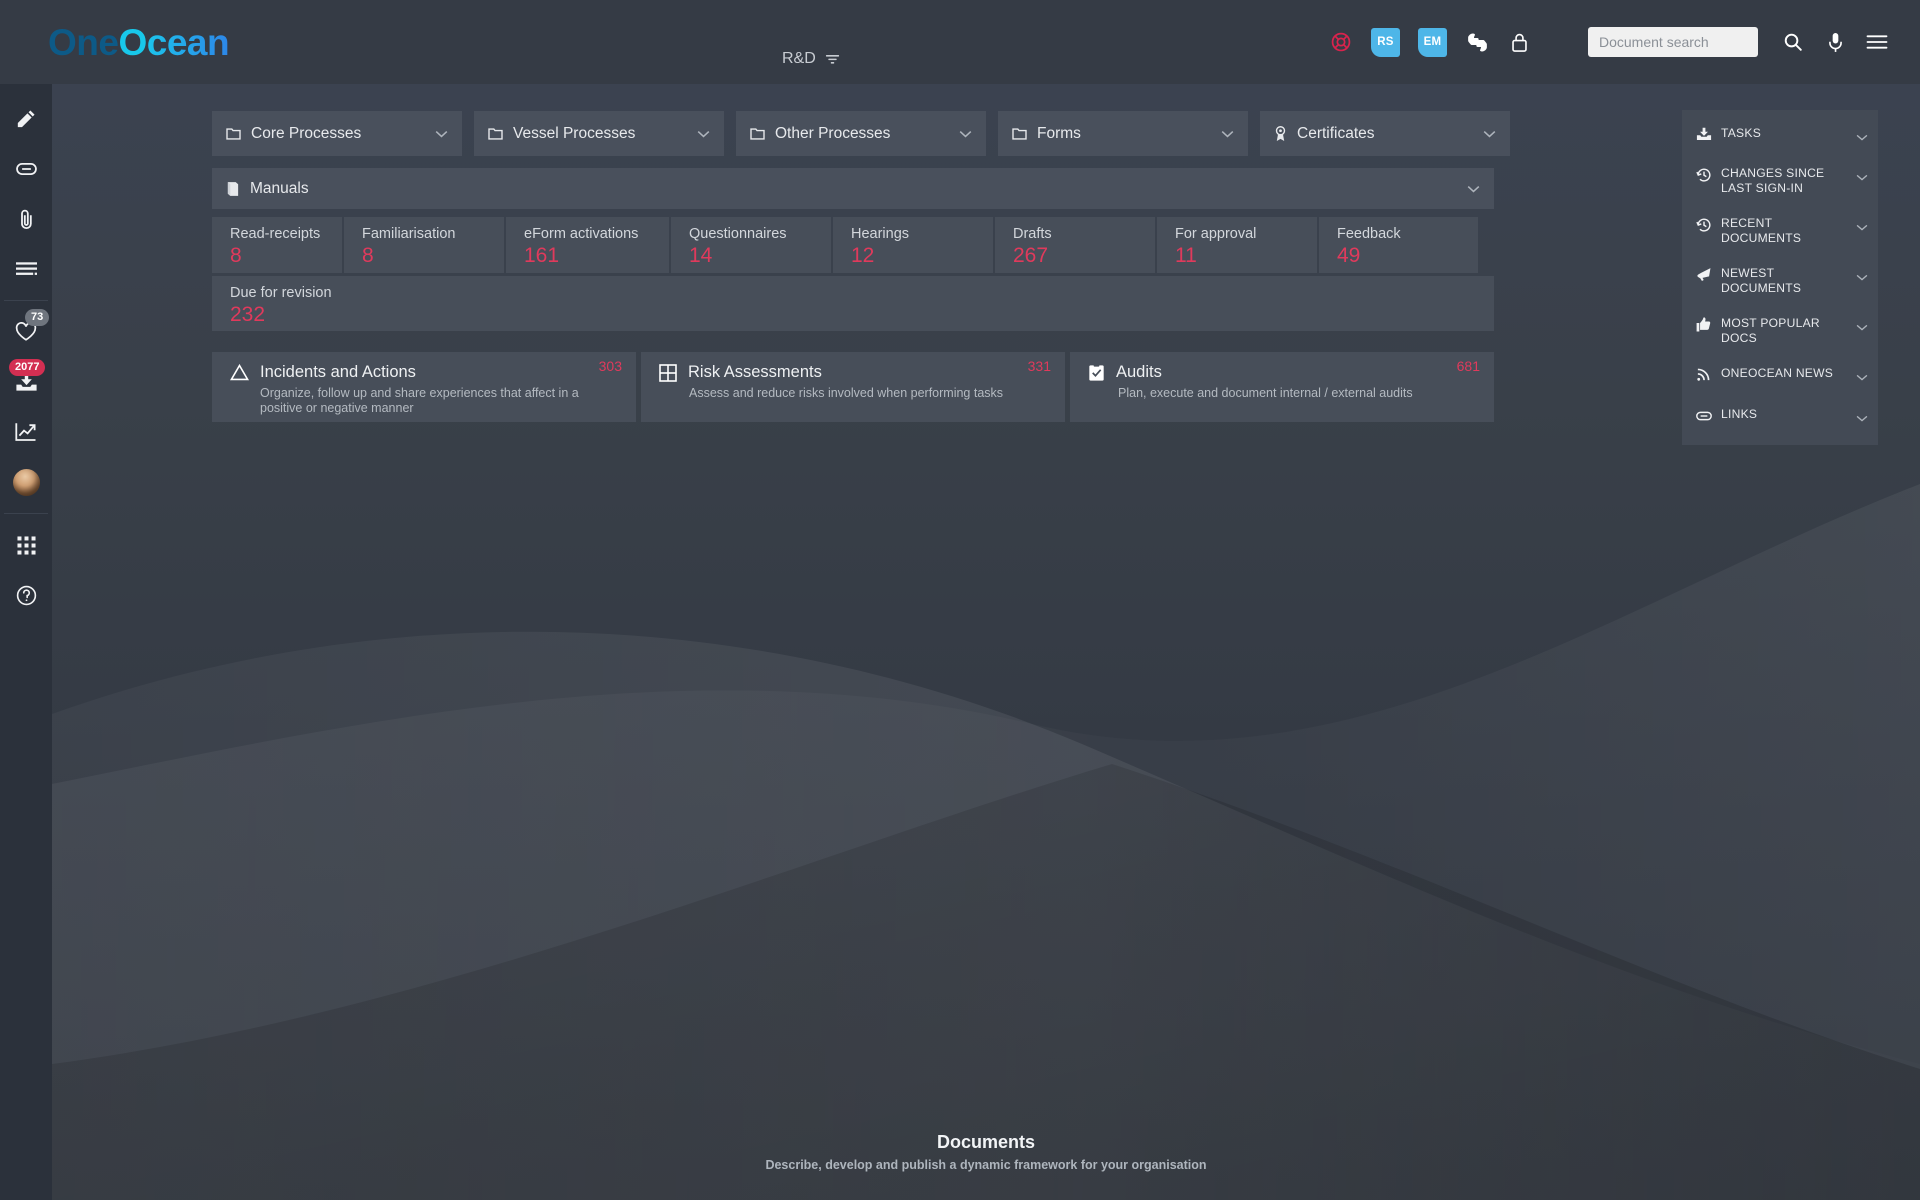  I want to click on sidebar-item-edit, so click(26, 119).